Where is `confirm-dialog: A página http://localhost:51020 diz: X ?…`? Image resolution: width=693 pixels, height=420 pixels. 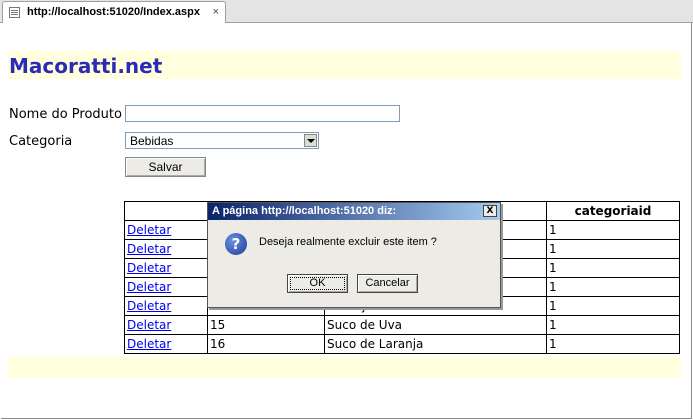 confirm-dialog: A página http://localhost:51020 diz: X ?… is located at coordinates (354, 255).